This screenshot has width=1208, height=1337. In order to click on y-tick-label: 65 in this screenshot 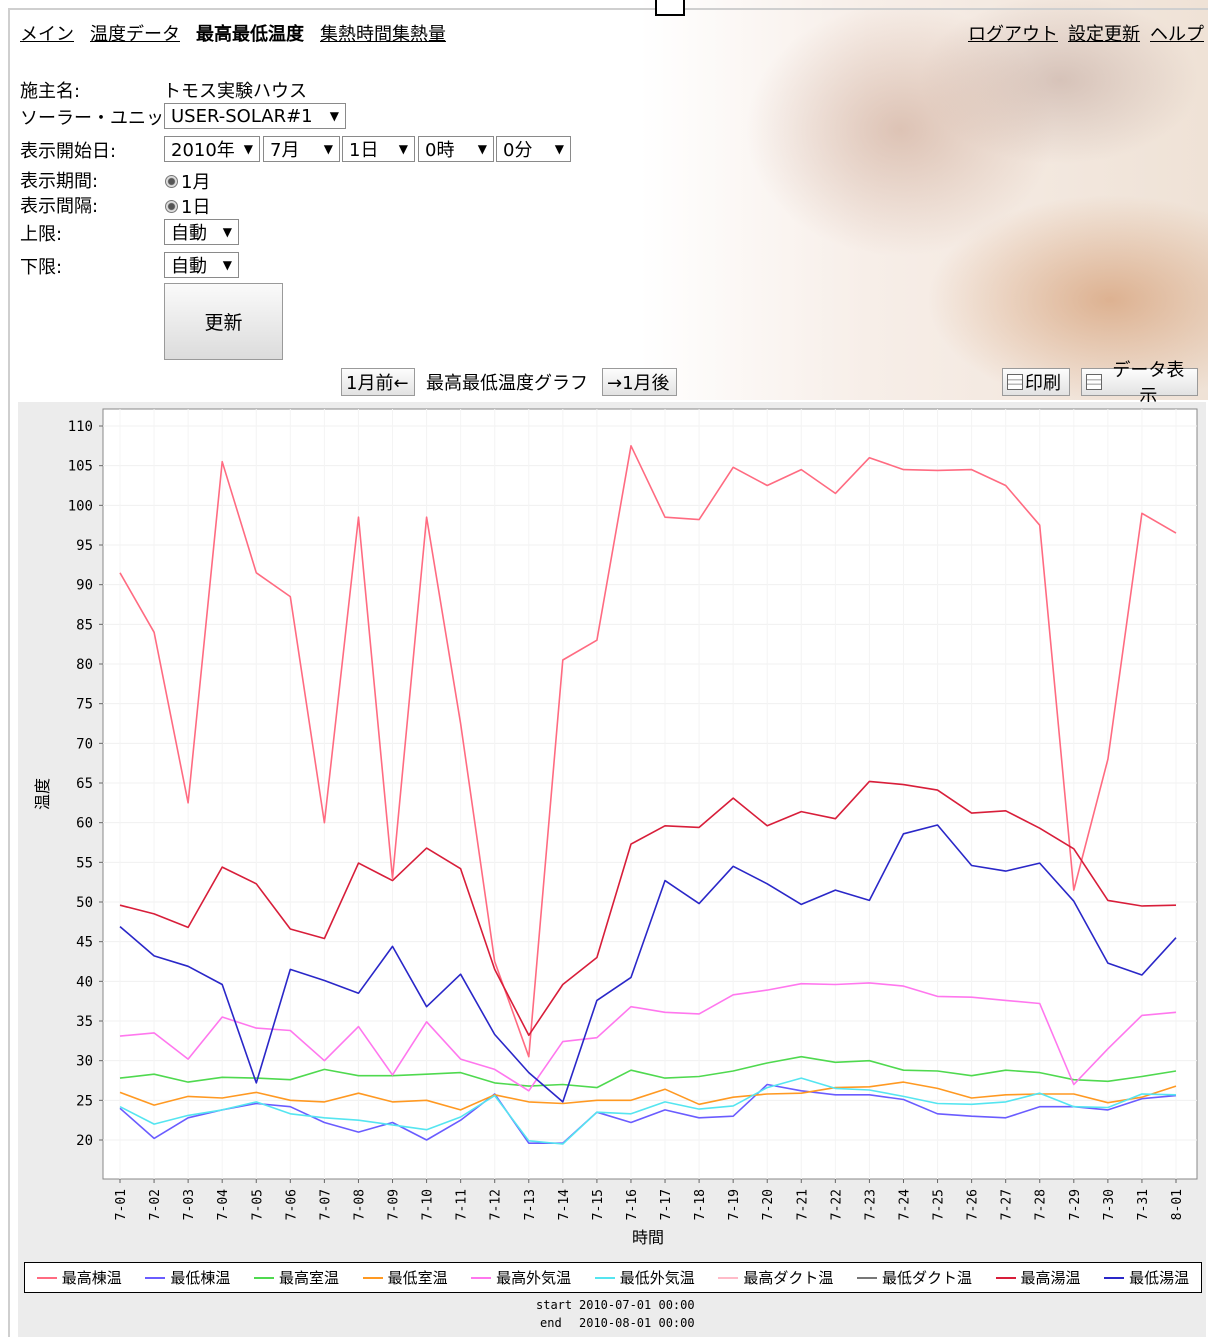, I will do `click(84, 784)`.